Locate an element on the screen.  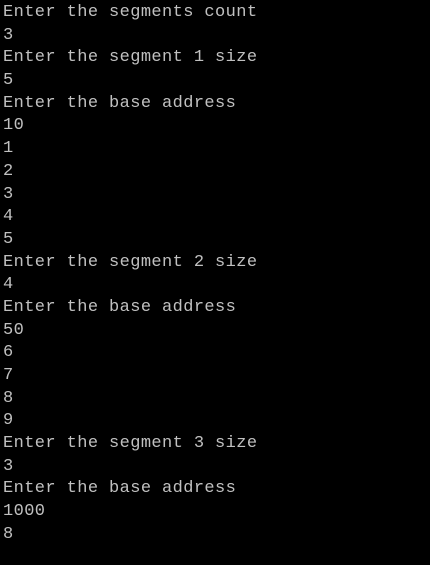
input-value: 4 is located at coordinates (8, 217).